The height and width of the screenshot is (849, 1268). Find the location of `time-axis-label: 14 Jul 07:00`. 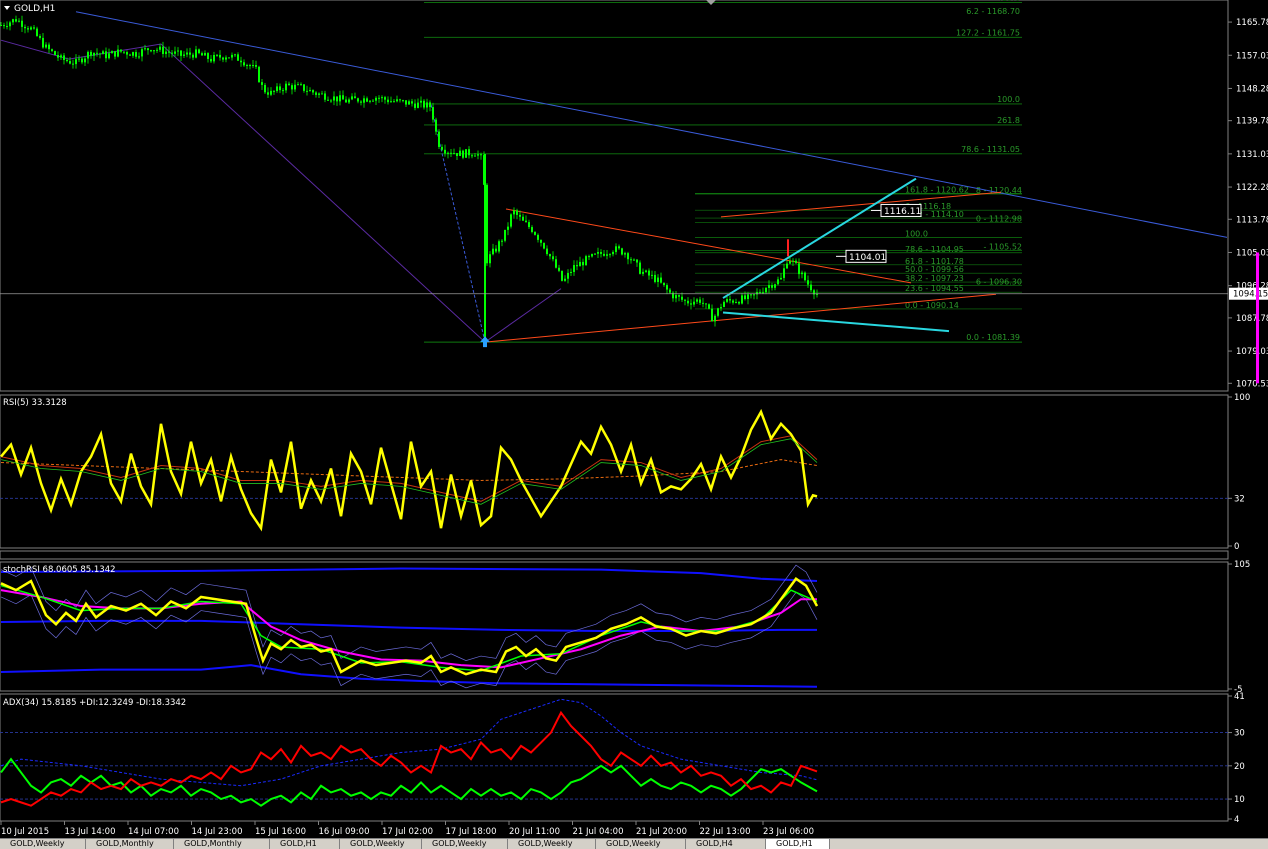

time-axis-label: 14 Jul 07:00 is located at coordinates (153, 832).